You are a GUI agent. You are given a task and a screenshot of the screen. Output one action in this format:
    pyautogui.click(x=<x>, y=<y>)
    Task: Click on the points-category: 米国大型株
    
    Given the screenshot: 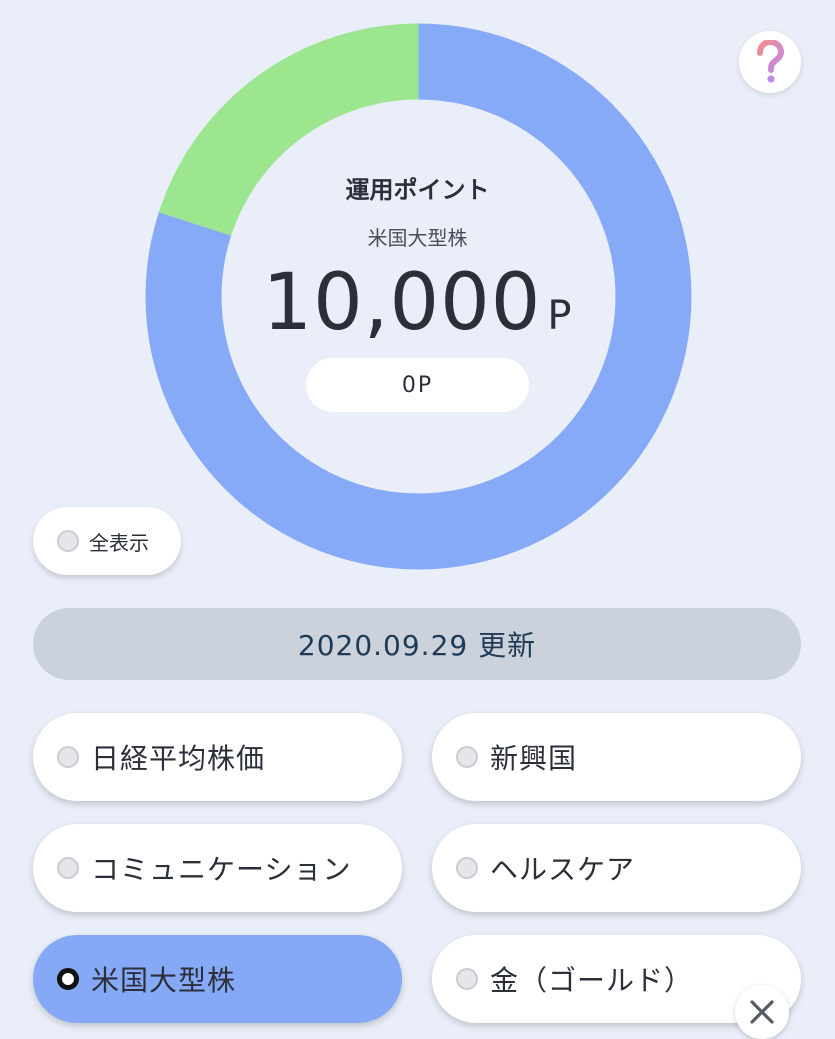 What is the action you would take?
    pyautogui.click(x=417, y=238)
    